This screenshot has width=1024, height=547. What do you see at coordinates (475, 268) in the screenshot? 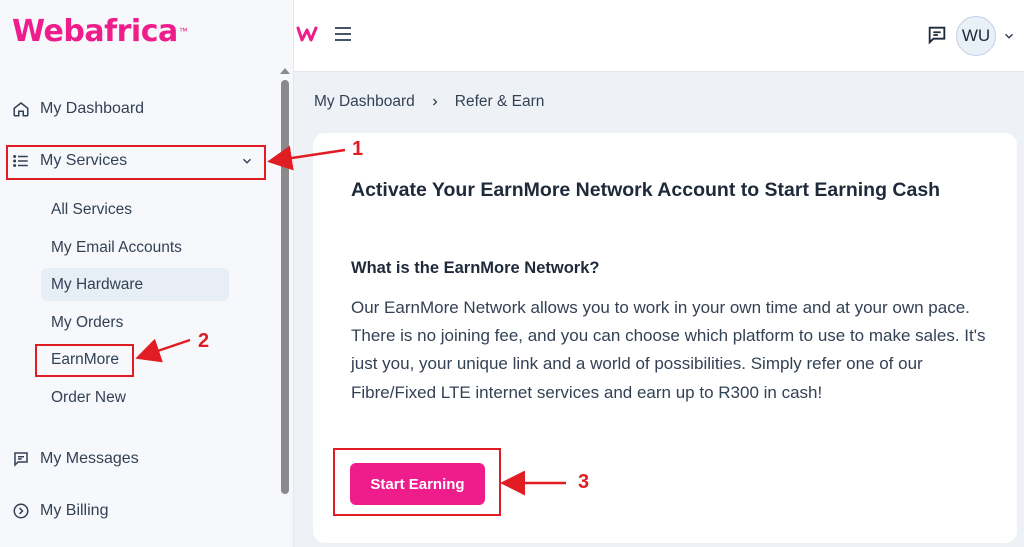
I see `card-subtitle: What is the EarnMore Network?` at bounding box center [475, 268].